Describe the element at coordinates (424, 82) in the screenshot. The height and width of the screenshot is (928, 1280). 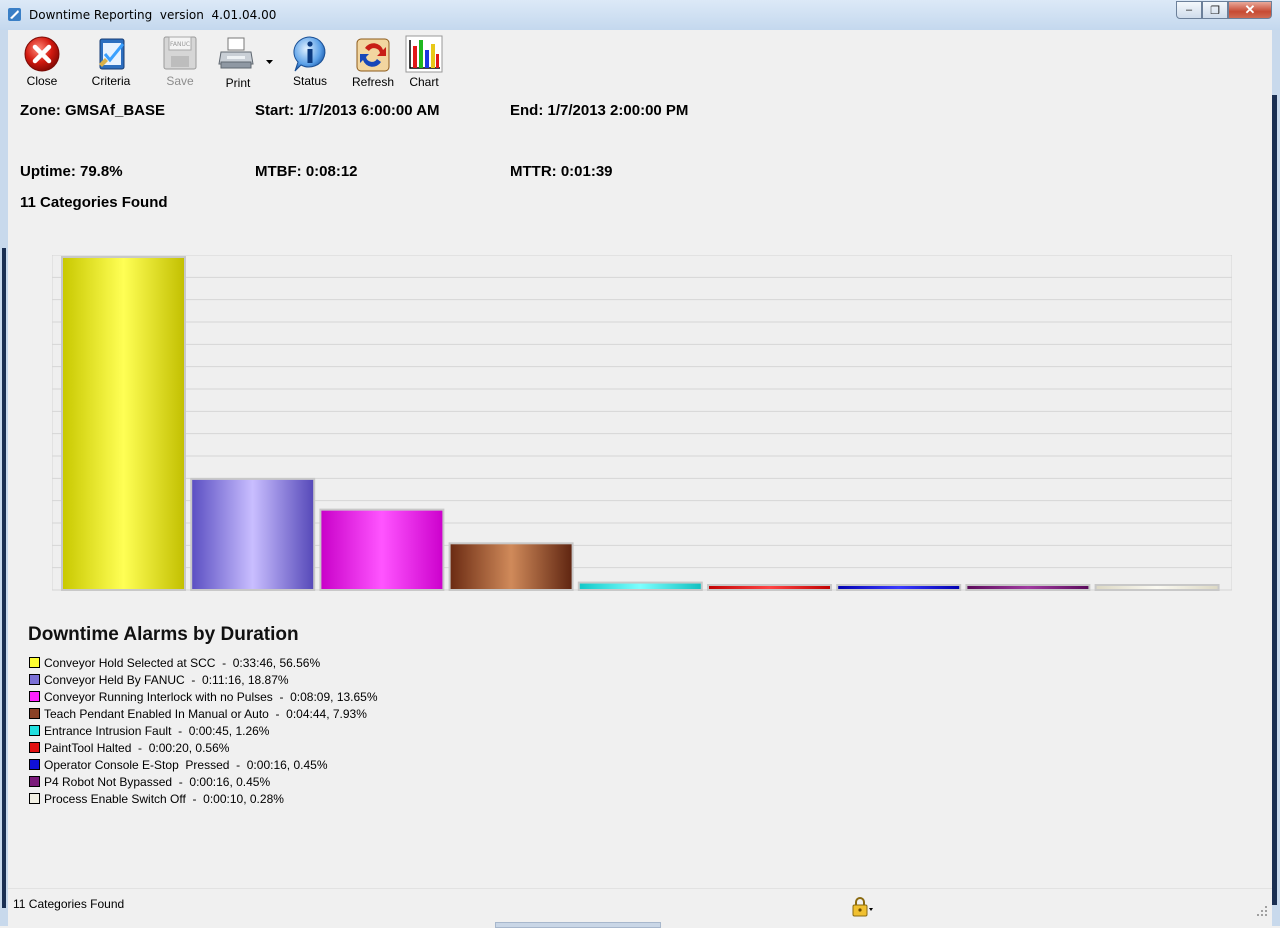
I see `chart-label: Chart` at that location.